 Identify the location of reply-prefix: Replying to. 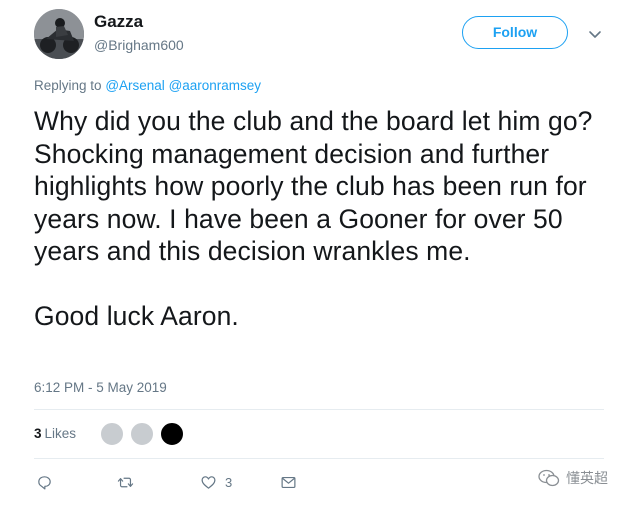
(68, 85).